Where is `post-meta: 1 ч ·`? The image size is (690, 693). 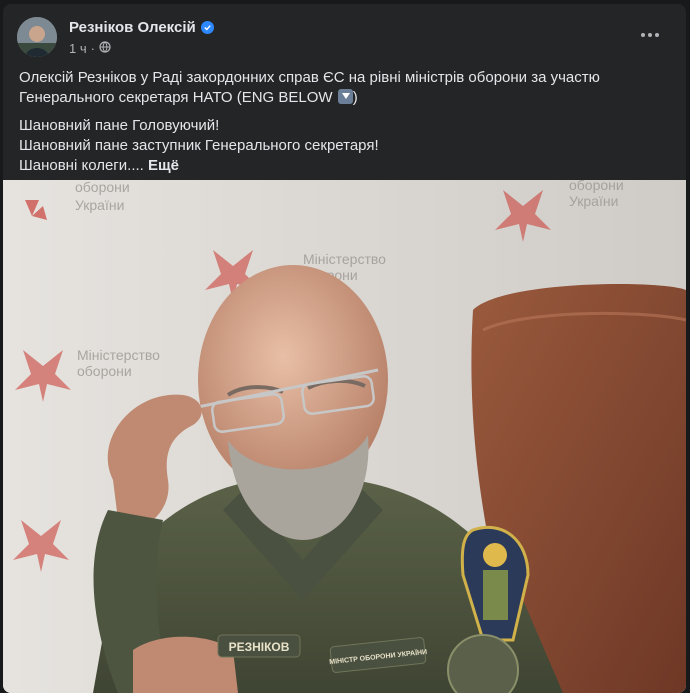
post-meta: 1 ч · is located at coordinates (90, 48).